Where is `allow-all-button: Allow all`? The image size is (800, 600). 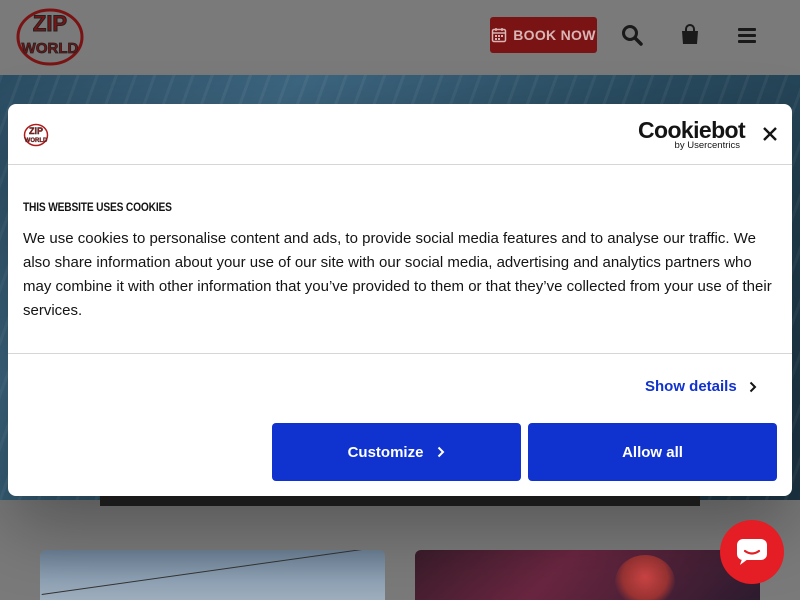
allow-all-button: Allow all is located at coordinates (652, 452).